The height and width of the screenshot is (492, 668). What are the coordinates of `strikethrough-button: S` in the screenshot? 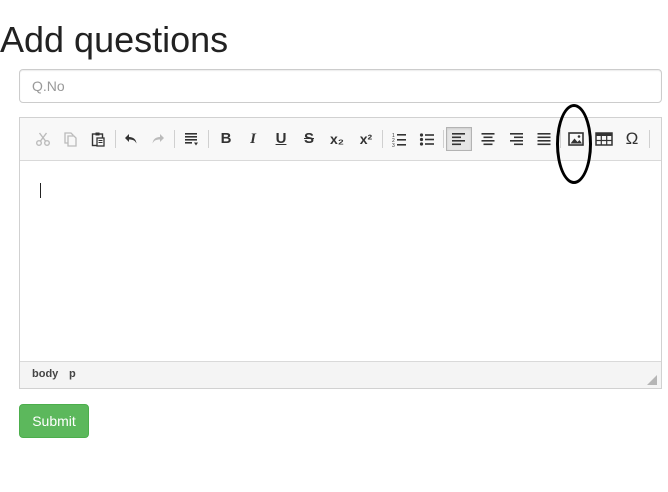 It's located at (309, 139).